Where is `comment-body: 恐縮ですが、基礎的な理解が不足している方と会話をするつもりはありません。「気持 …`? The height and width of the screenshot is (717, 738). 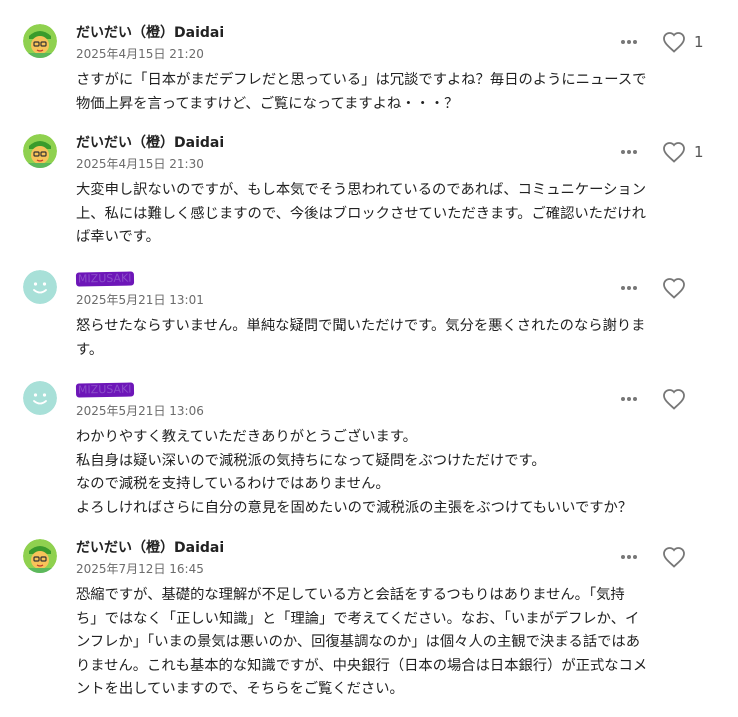
comment-body: 恐縮ですが、基礎的な理解が不足している方と会話をするつもりはありません。「気持 … is located at coordinates (386, 643).